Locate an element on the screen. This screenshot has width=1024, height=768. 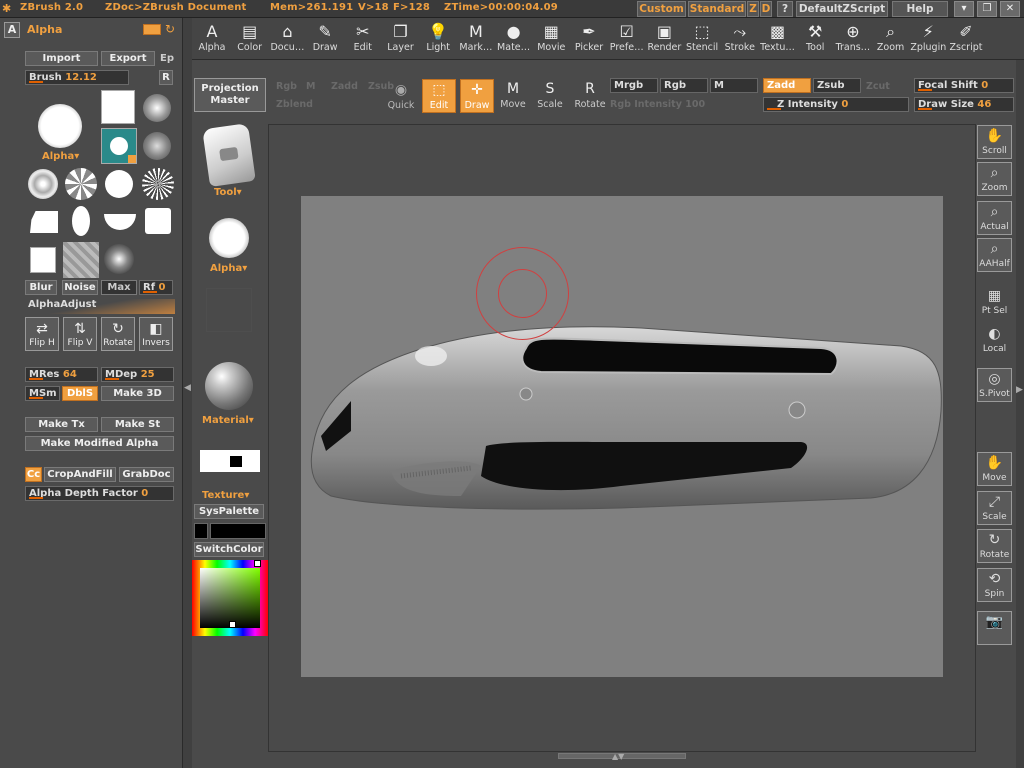
make-tx-button: Make Tx is located at coordinates (61, 424).